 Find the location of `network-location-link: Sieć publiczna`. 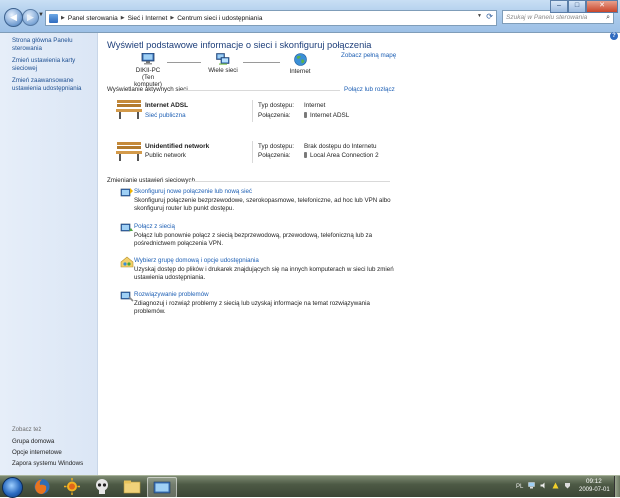

network-location-link: Sieć publiczna is located at coordinates (165, 115).